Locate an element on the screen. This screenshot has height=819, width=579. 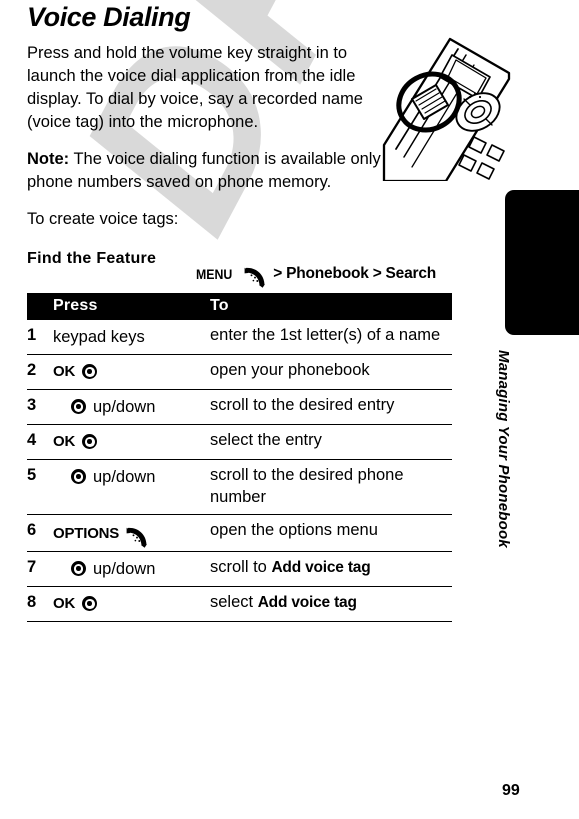
row-to: open the options menu is located at coordinates (331, 533).